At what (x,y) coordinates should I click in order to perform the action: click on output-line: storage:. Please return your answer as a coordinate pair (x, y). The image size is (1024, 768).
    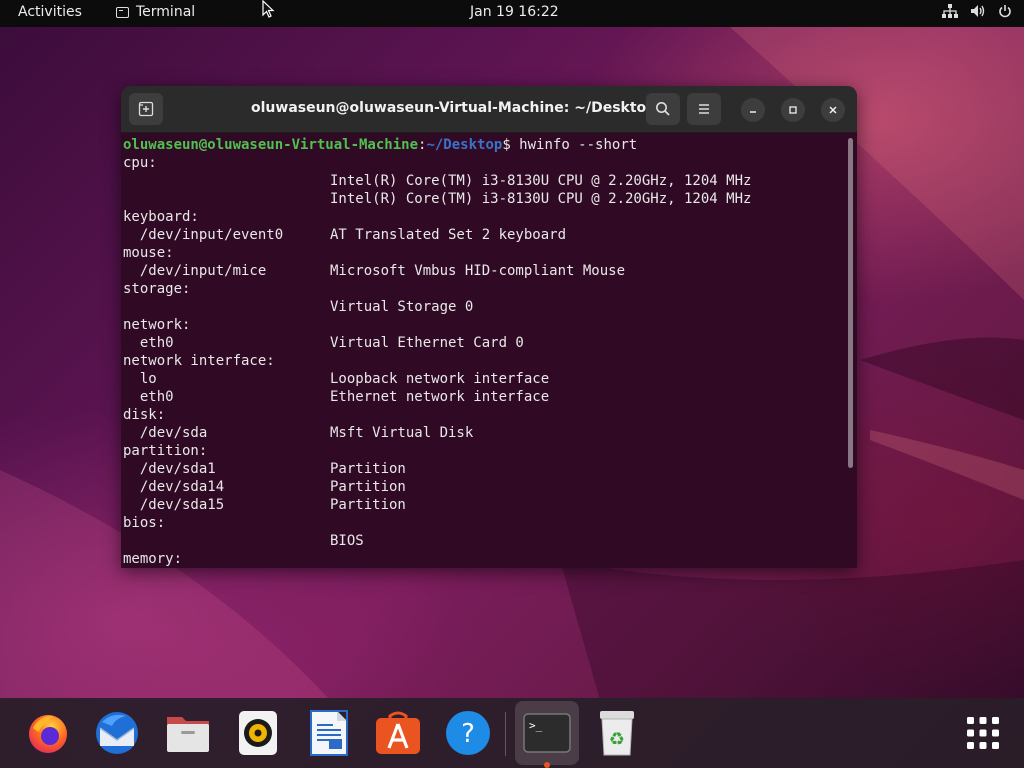
    Looking at the image, I should click on (484, 289).